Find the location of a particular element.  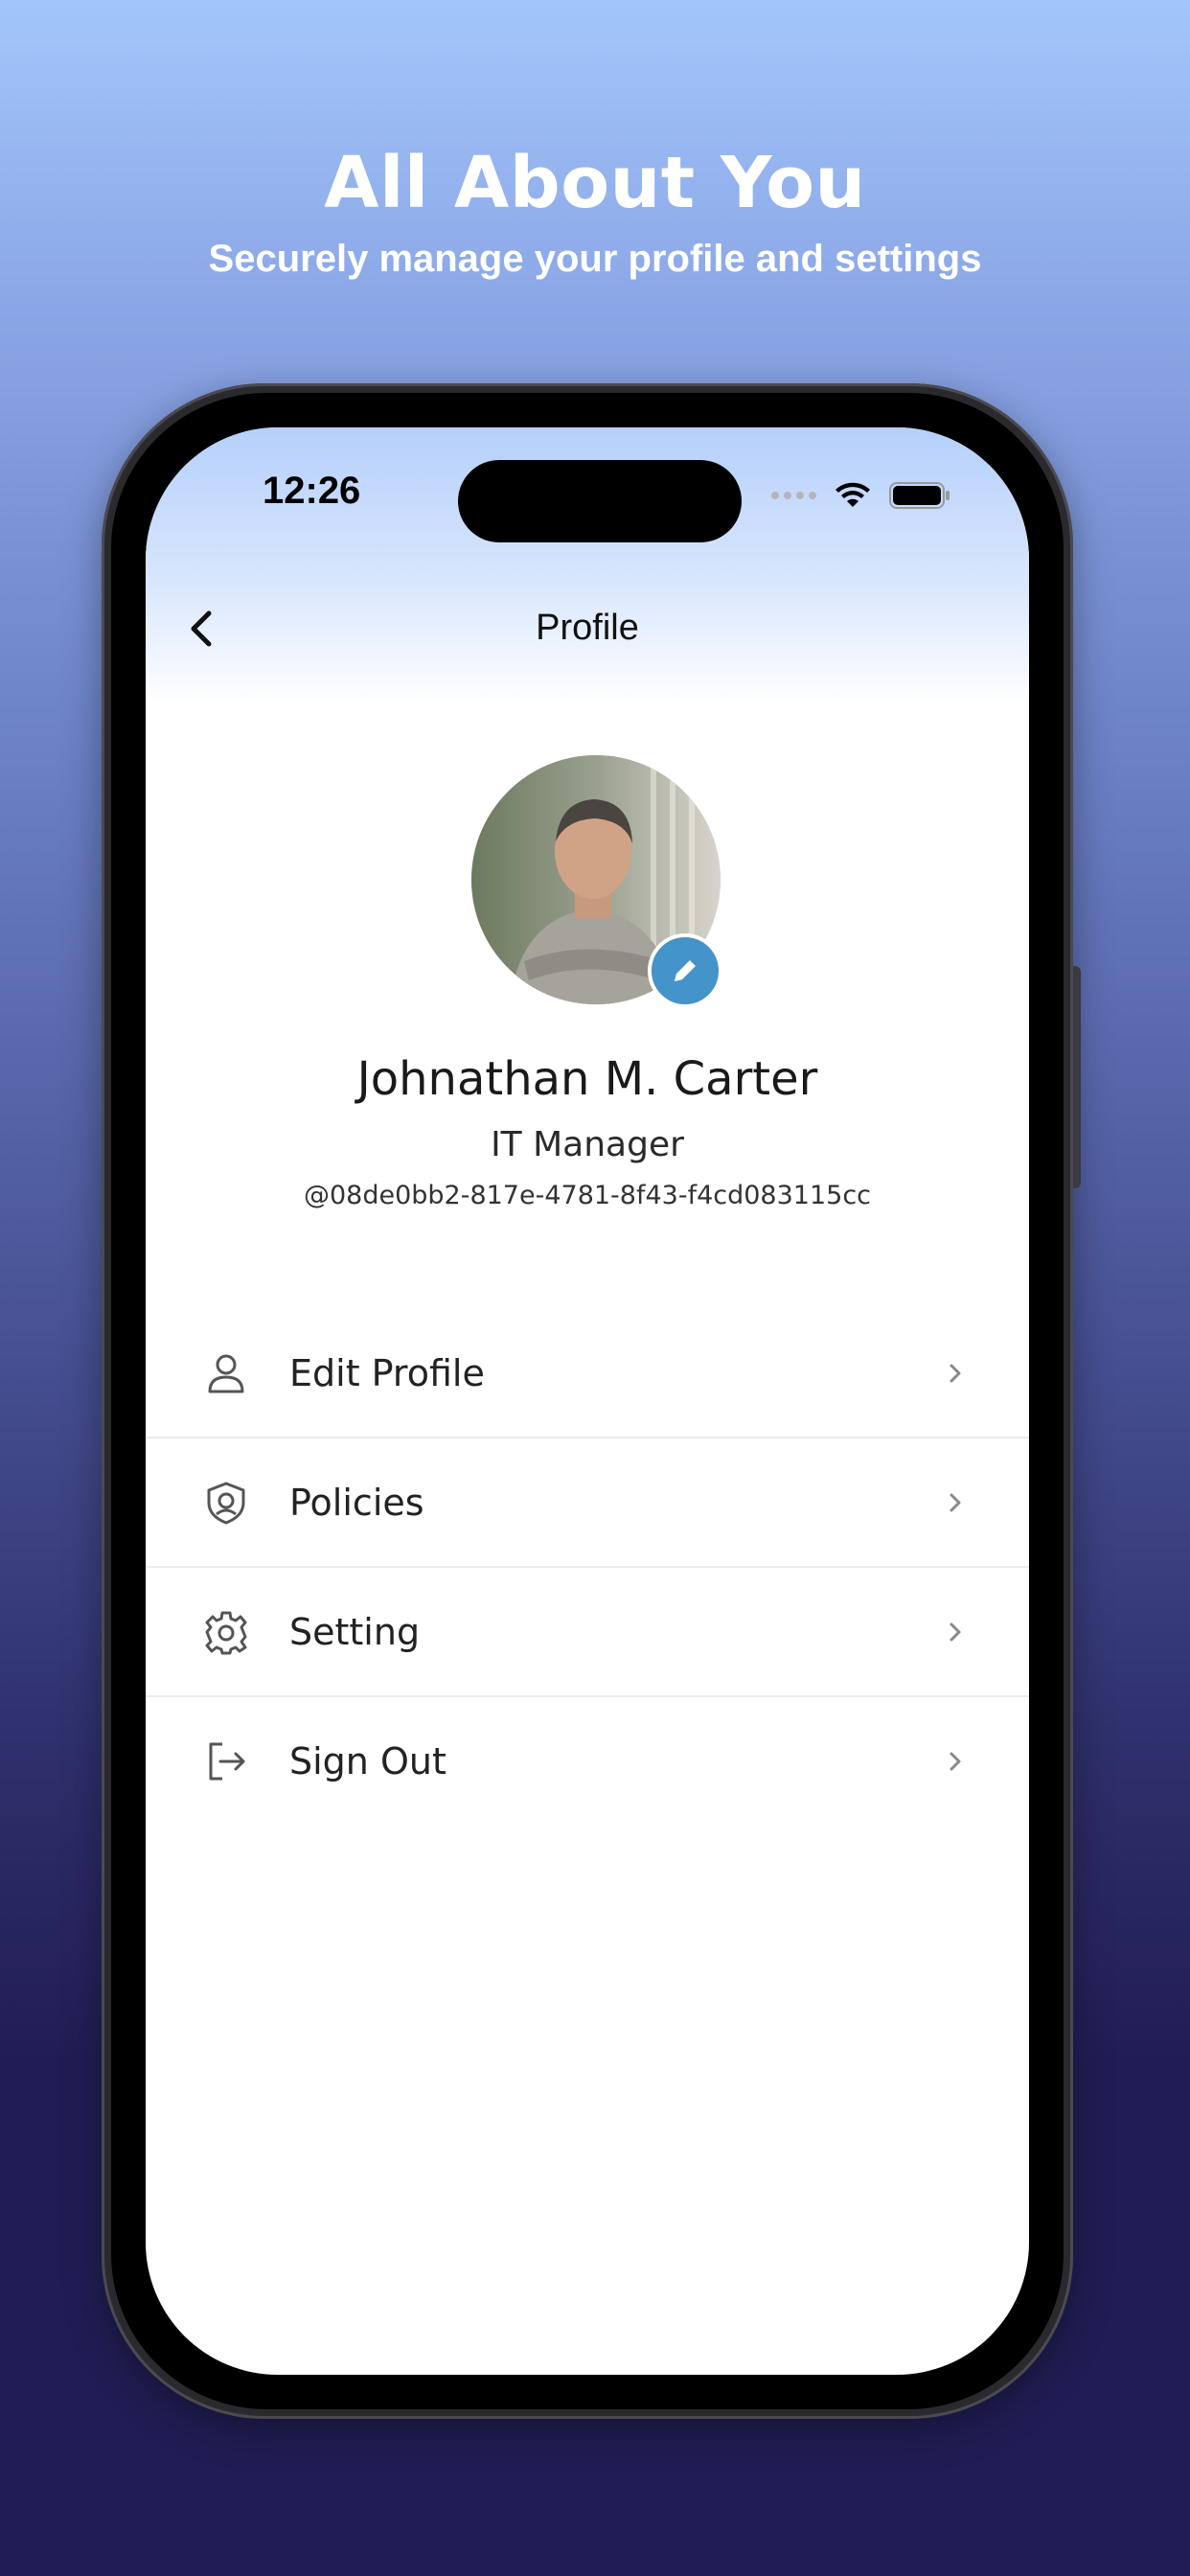

signal-icon is located at coordinates (794, 495).